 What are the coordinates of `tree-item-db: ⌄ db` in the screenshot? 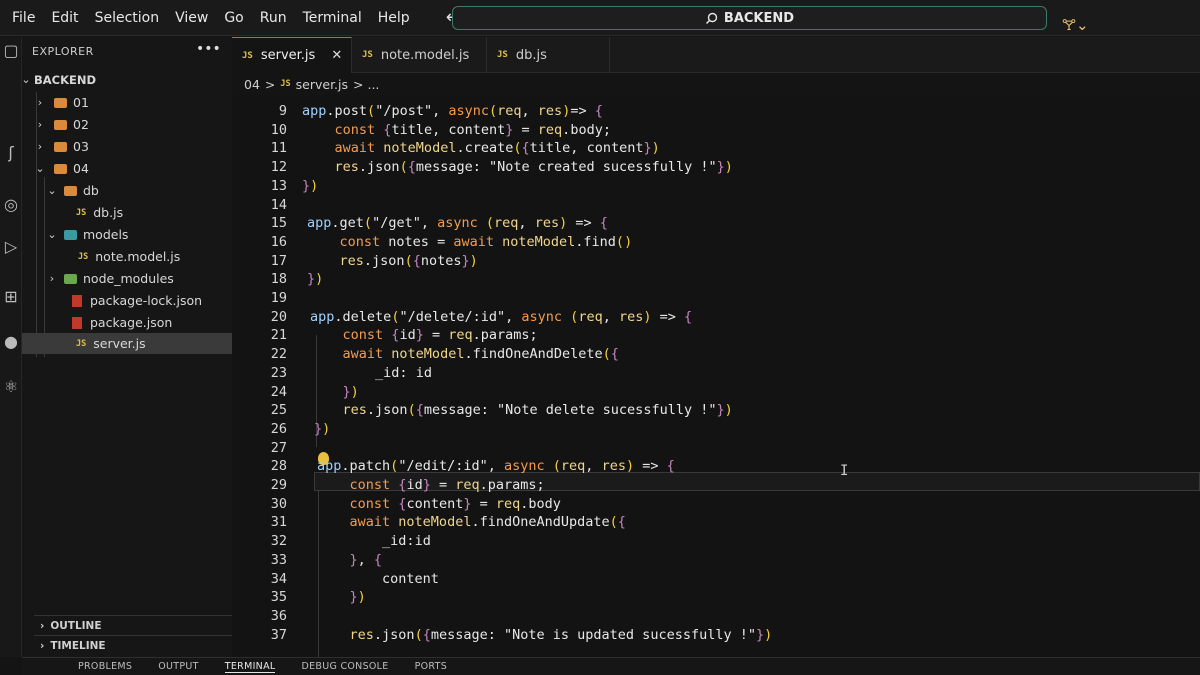 It's located at (132, 190).